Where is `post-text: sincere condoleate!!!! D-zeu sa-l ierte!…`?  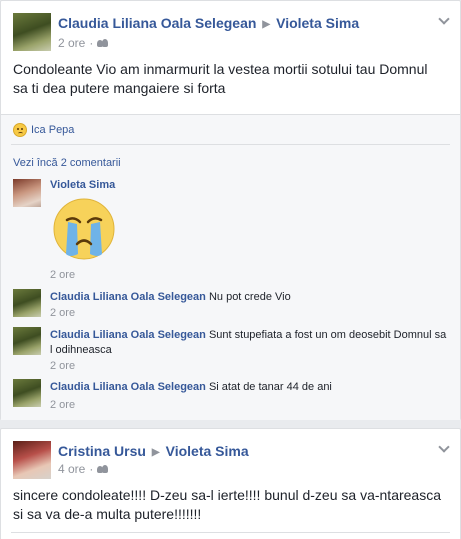
post-text: sincere condoleate!!!! D-zeu sa-l ierte!… is located at coordinates (227, 504).